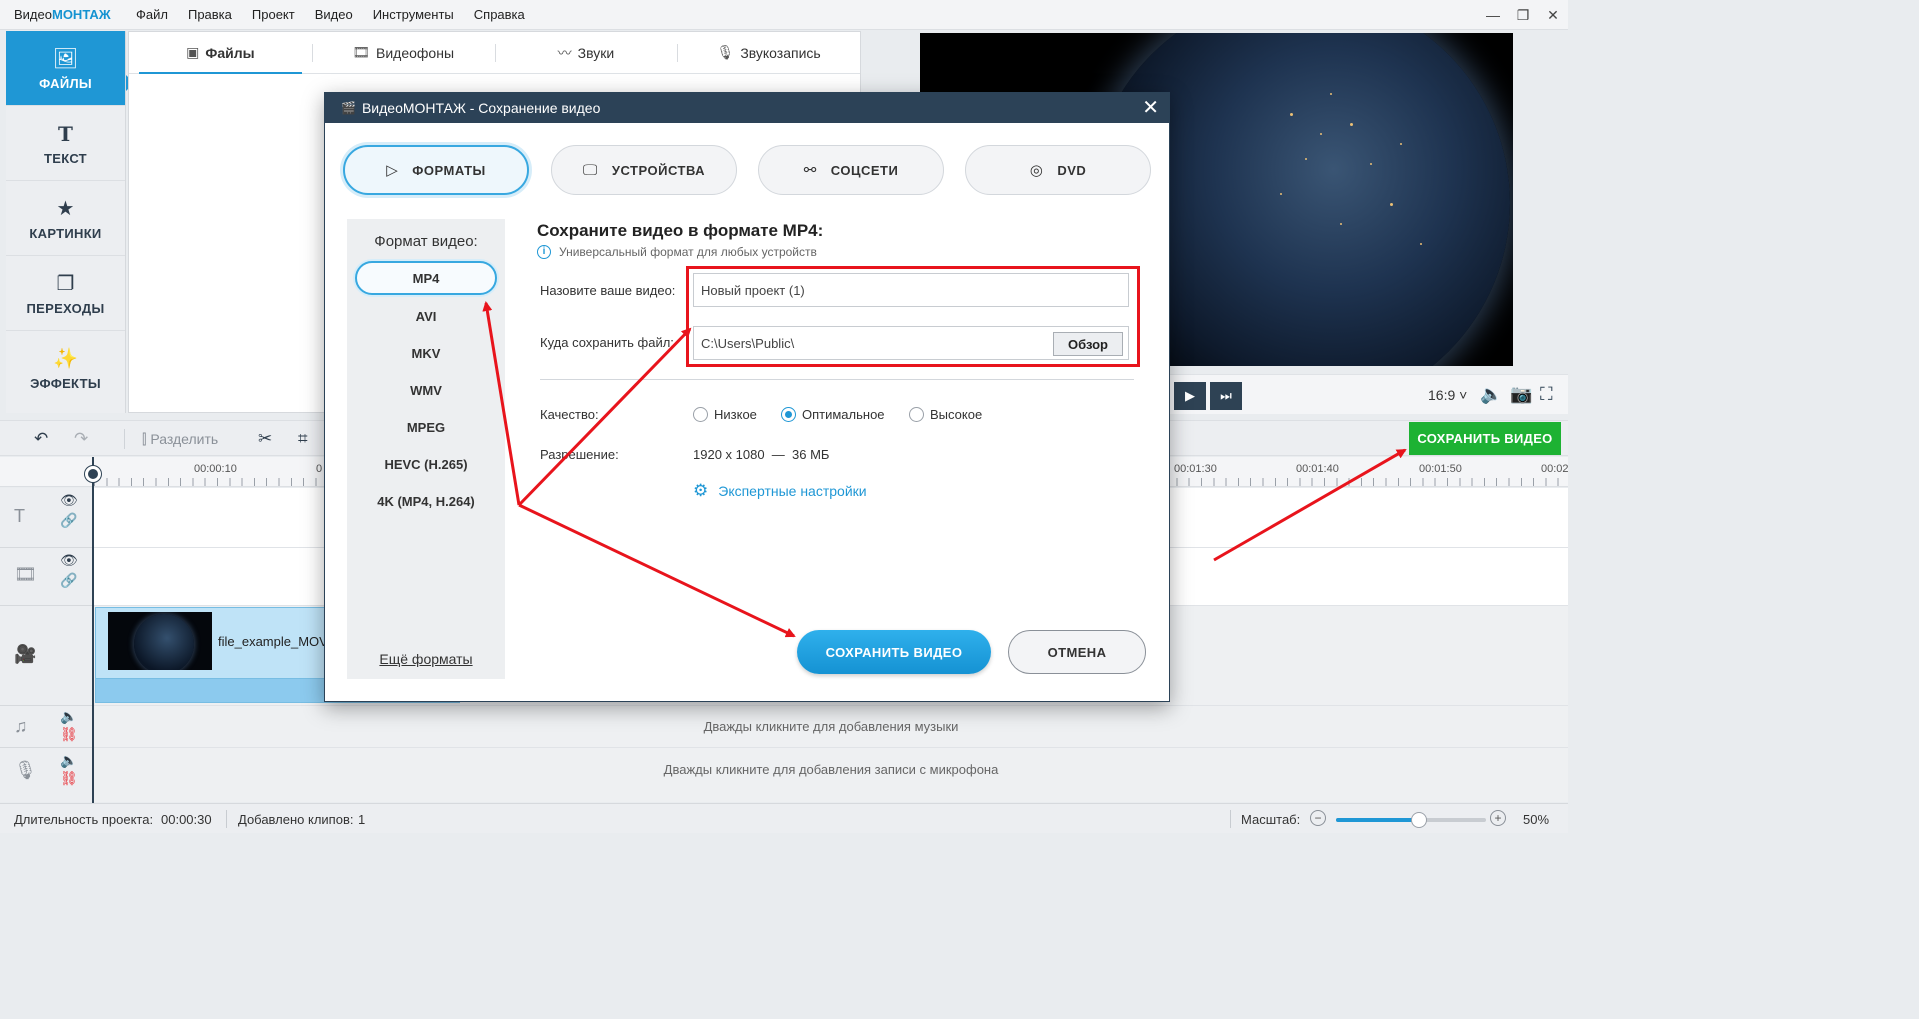 This screenshot has width=1919, height=1019. What do you see at coordinates (426, 501) in the screenshot?
I see `format-4k: 4K (MP4, H.264)` at bounding box center [426, 501].